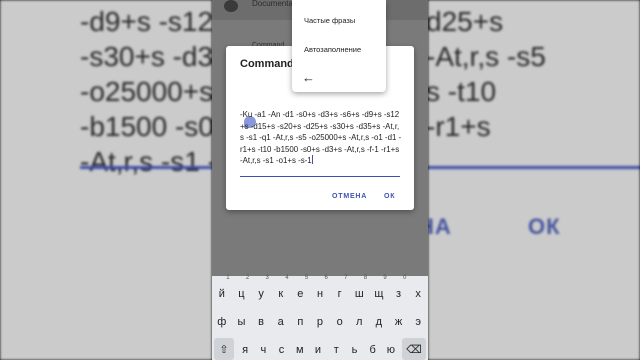 This screenshot has height=360, width=640. What do you see at coordinates (339, 294) in the screenshot?
I see `key-label: г` at bounding box center [339, 294].